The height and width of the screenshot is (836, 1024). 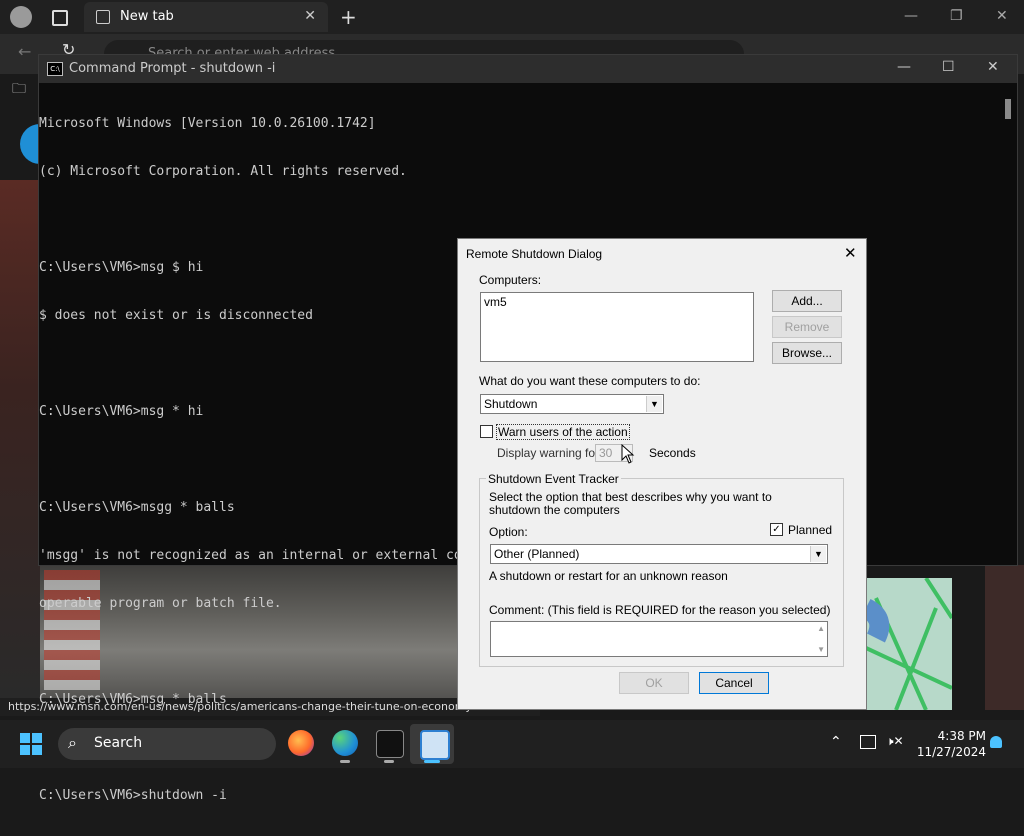 What do you see at coordinates (590, 381) in the screenshot?
I see `action-label: What do you want these computers to do:` at bounding box center [590, 381].